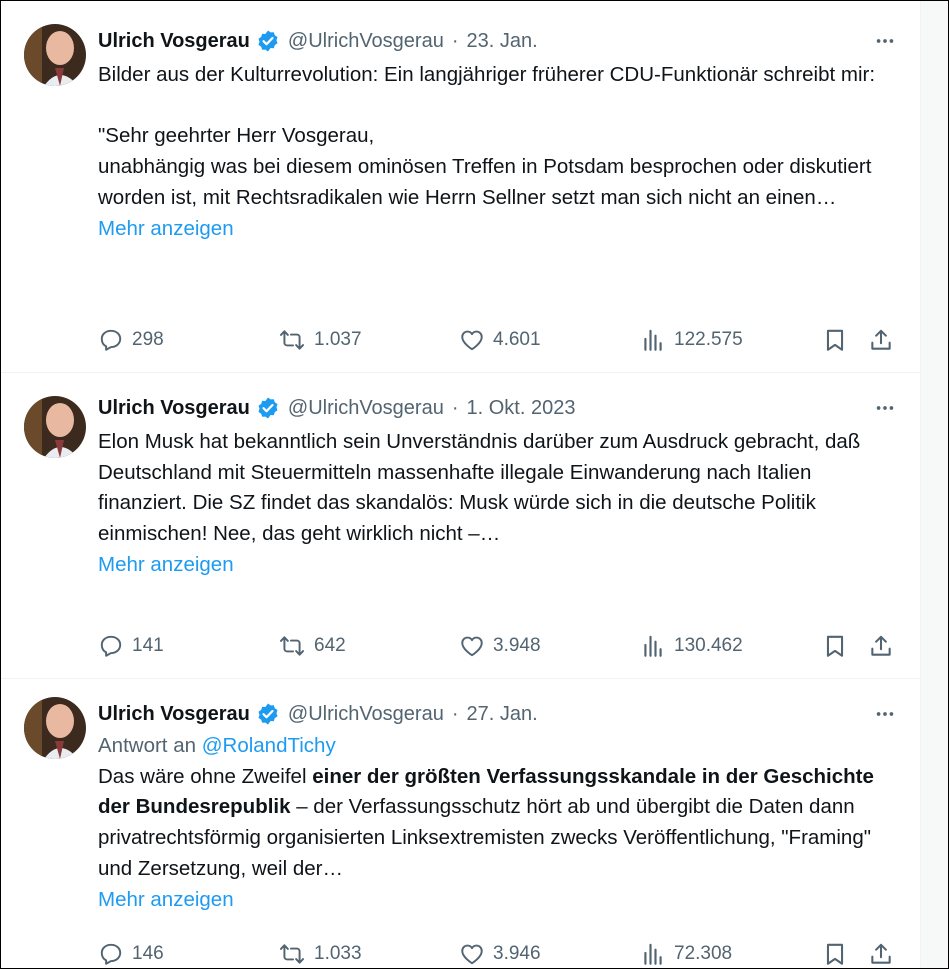 The height and width of the screenshot is (969, 949). What do you see at coordinates (517, 953) in the screenshot?
I see `like-count: 3.946` at bounding box center [517, 953].